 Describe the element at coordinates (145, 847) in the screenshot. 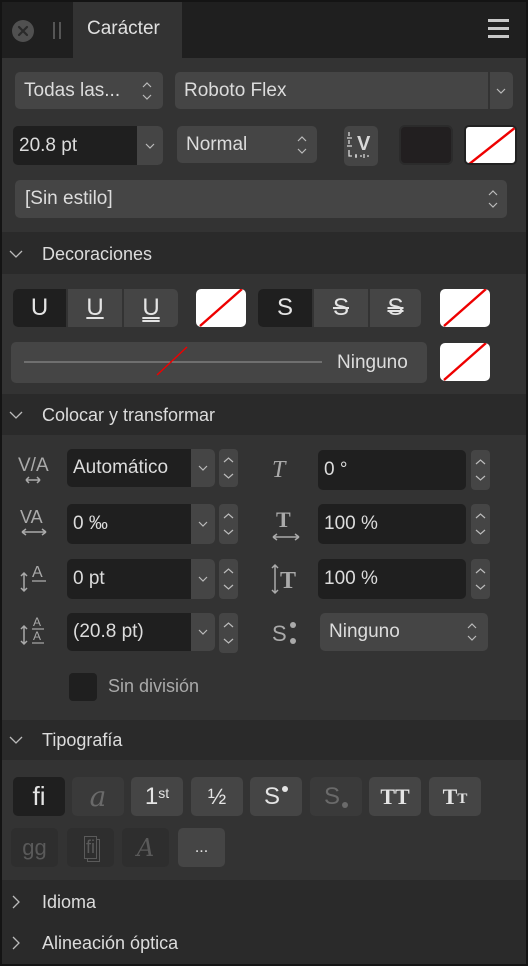

I see `calligraphic-button: A` at that location.